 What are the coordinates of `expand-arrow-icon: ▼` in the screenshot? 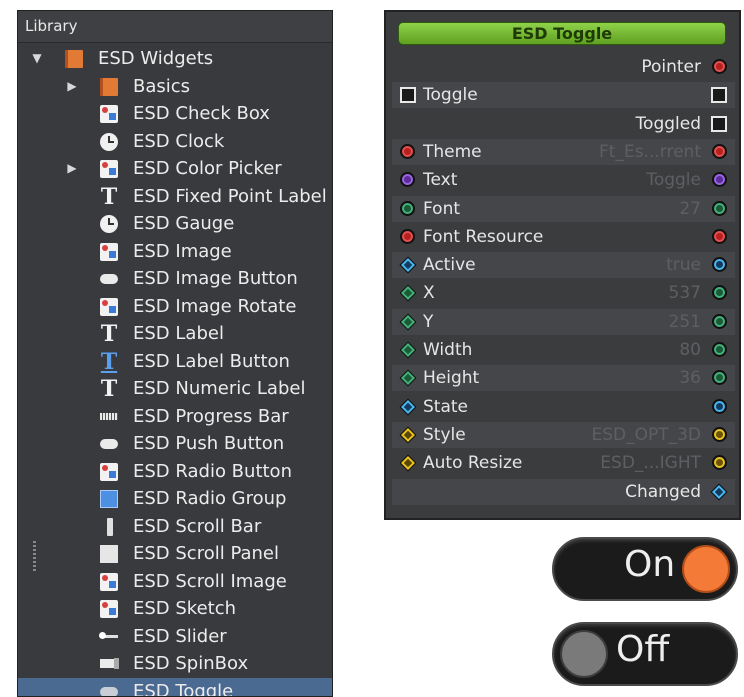 It's located at (37, 59).